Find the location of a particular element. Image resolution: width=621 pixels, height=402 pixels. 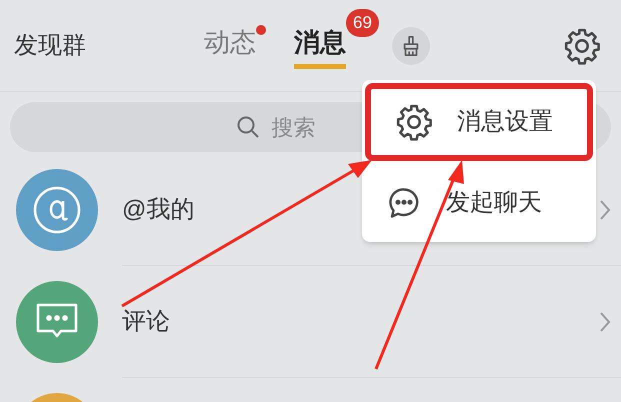

menu-item: 消息设置 is located at coordinates (479, 122).